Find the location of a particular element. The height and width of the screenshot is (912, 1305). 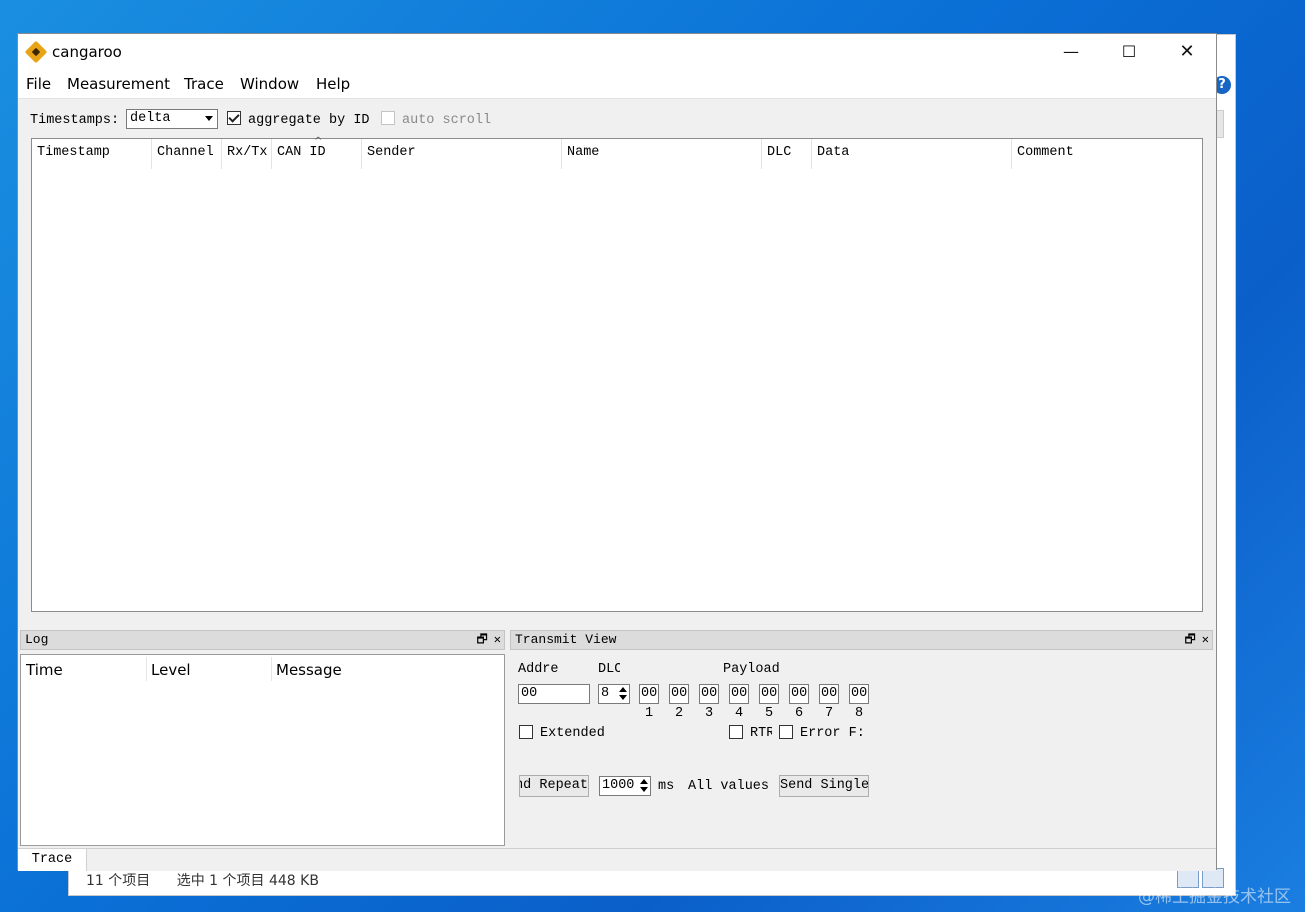

explorer-status-bar: 11 个项目 选中 1 个项目 448 KB is located at coordinates (213, 880).